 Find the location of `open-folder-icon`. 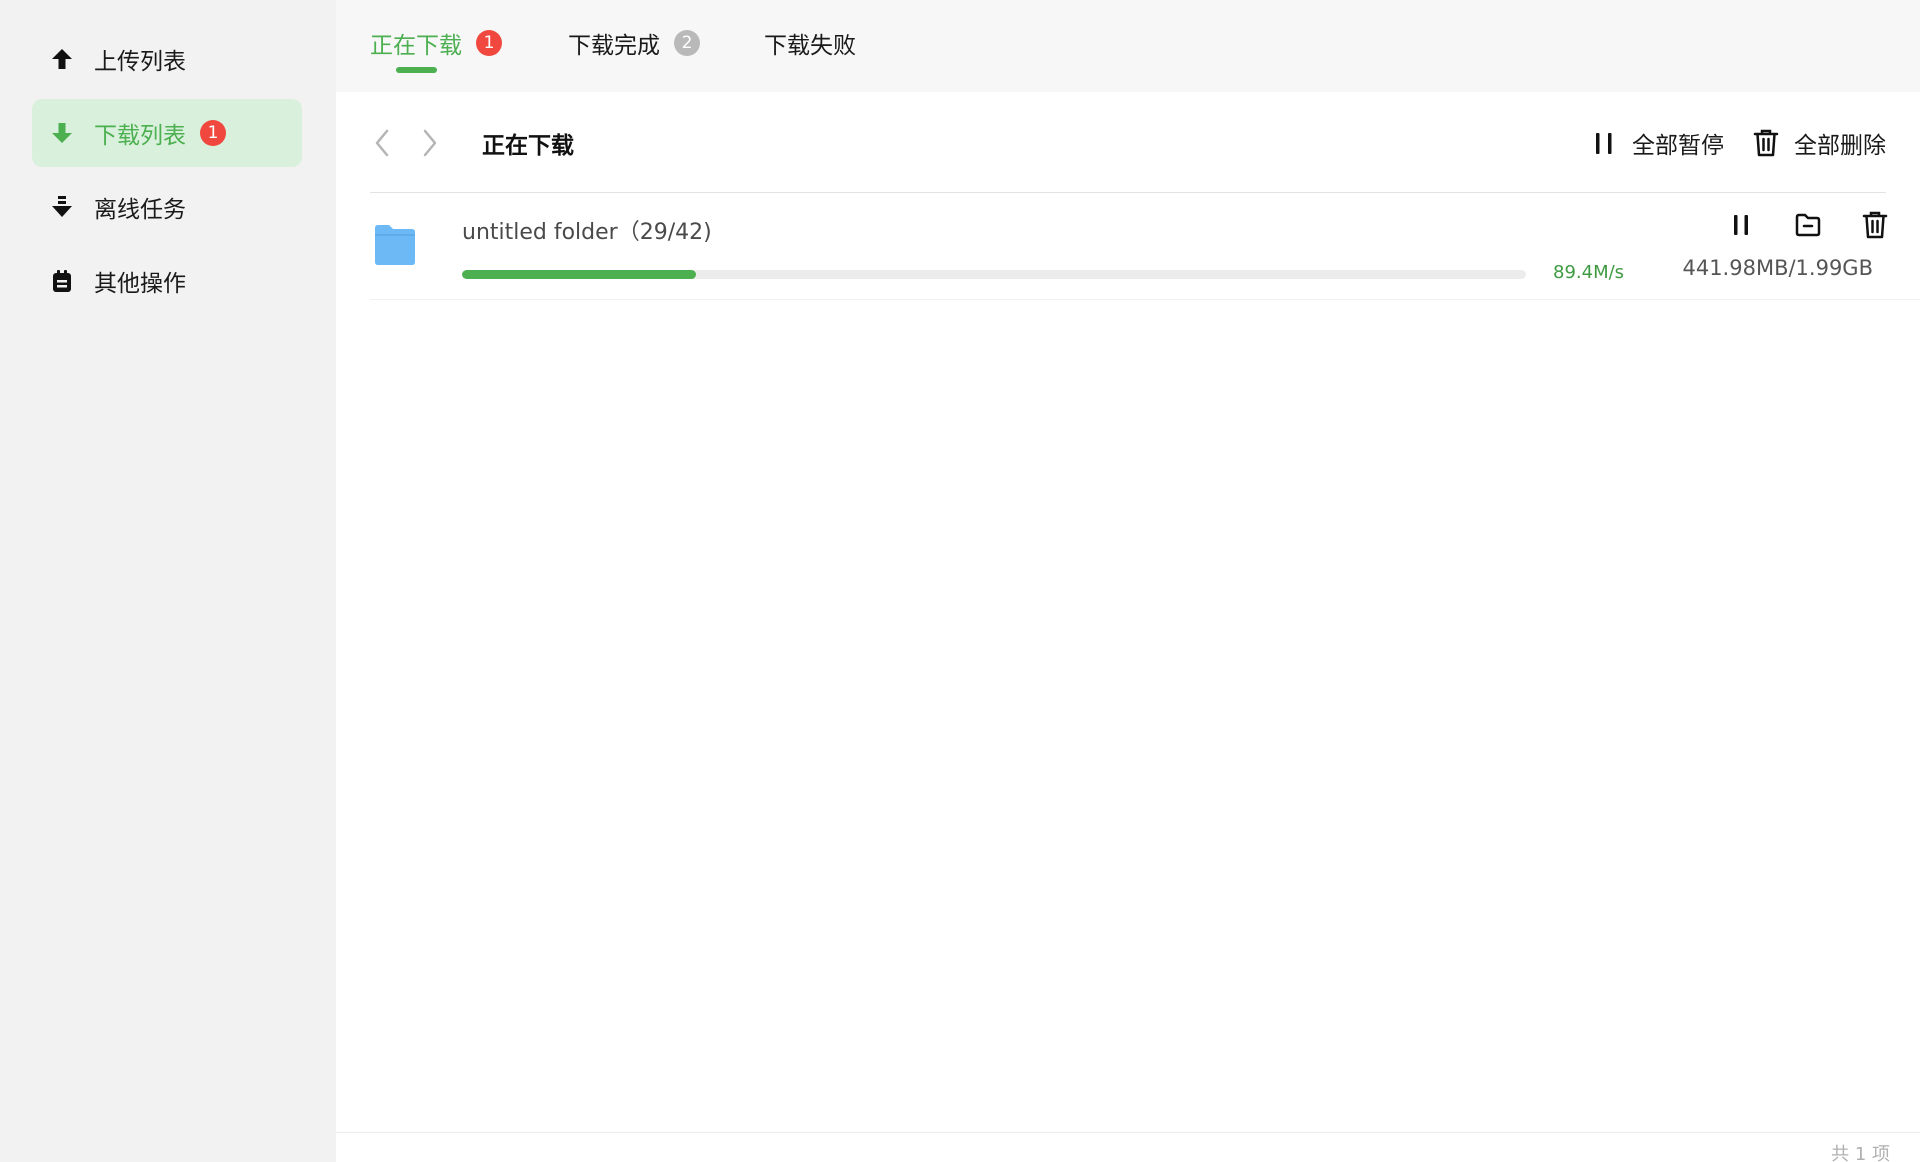

open-folder-icon is located at coordinates (1808, 225).